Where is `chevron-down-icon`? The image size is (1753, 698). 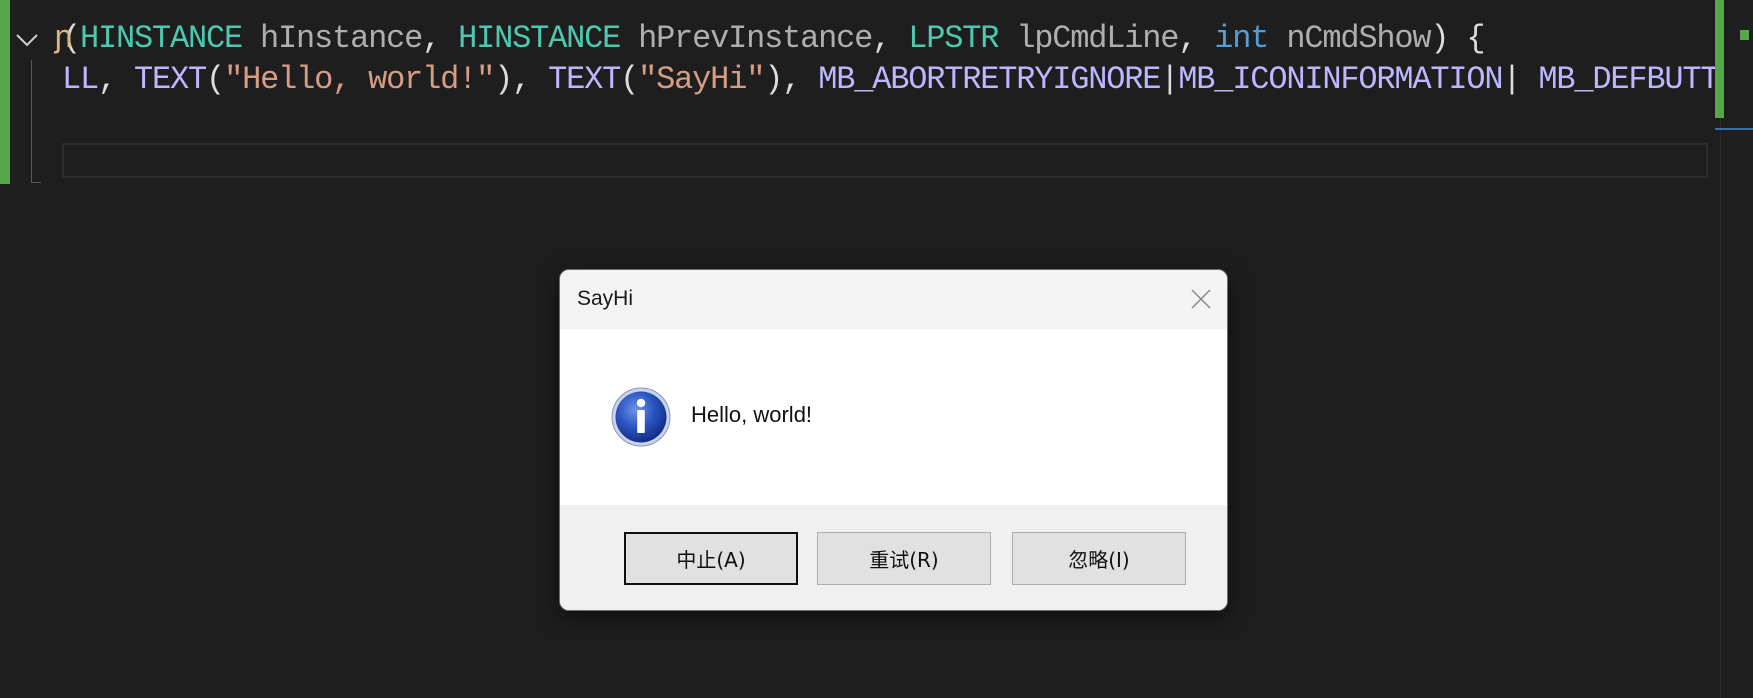 chevron-down-icon is located at coordinates (27, 39).